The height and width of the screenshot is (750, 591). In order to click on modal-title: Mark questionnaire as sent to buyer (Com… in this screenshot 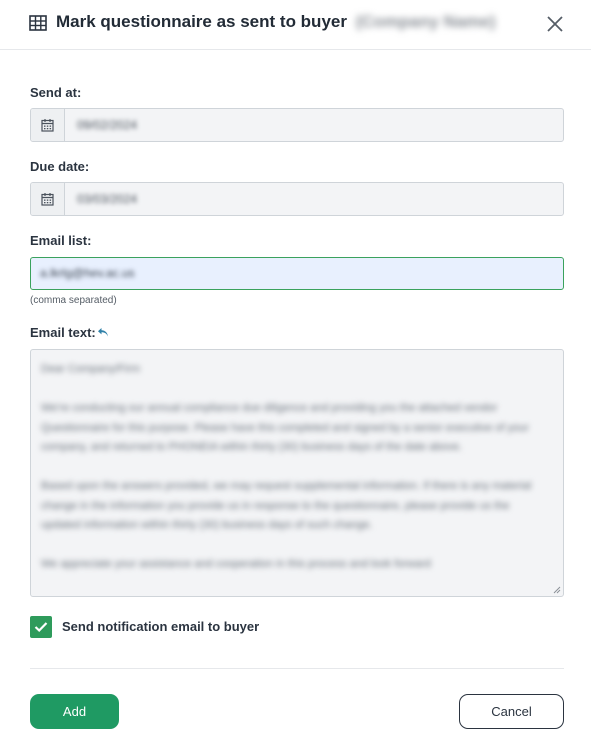, I will do `click(276, 22)`.